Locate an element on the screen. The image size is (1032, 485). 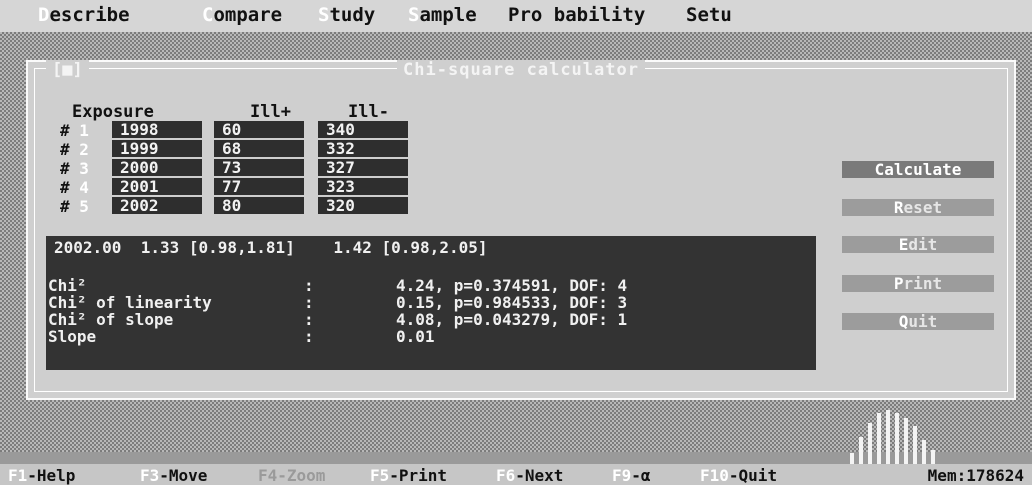
row-number: # 1 is located at coordinates (74, 130).